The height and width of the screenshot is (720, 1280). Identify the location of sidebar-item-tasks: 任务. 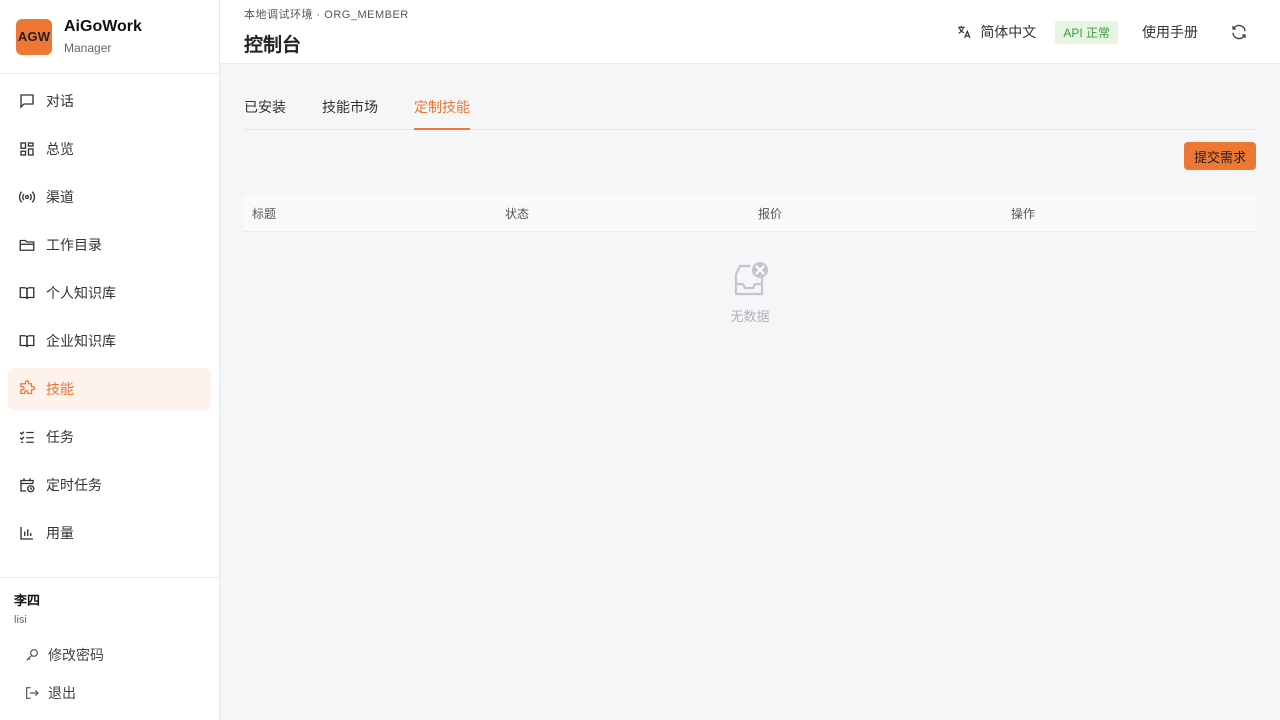
(109, 437).